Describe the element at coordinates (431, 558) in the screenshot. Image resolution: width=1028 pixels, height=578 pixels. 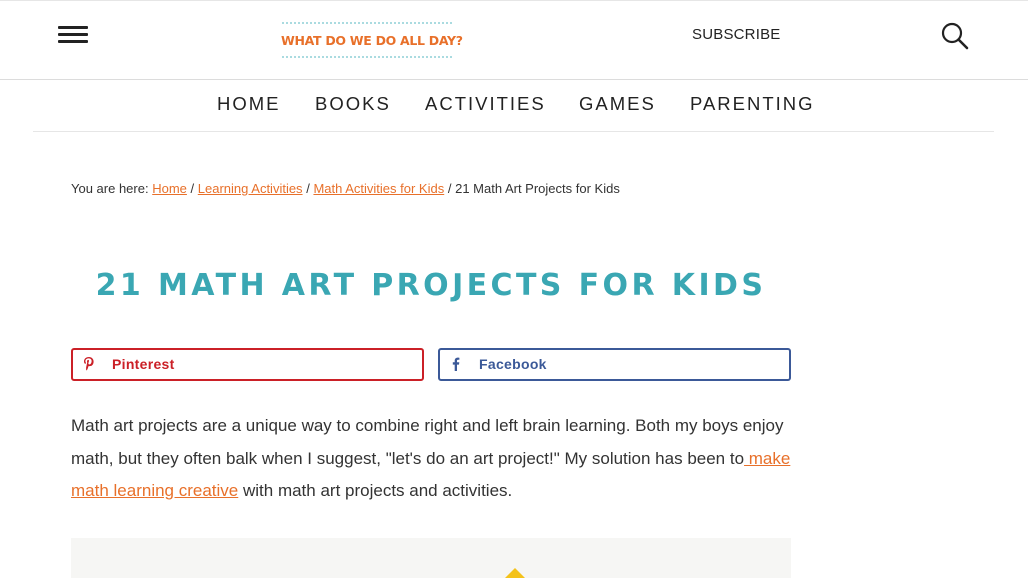
I see `article-hero-image` at that location.